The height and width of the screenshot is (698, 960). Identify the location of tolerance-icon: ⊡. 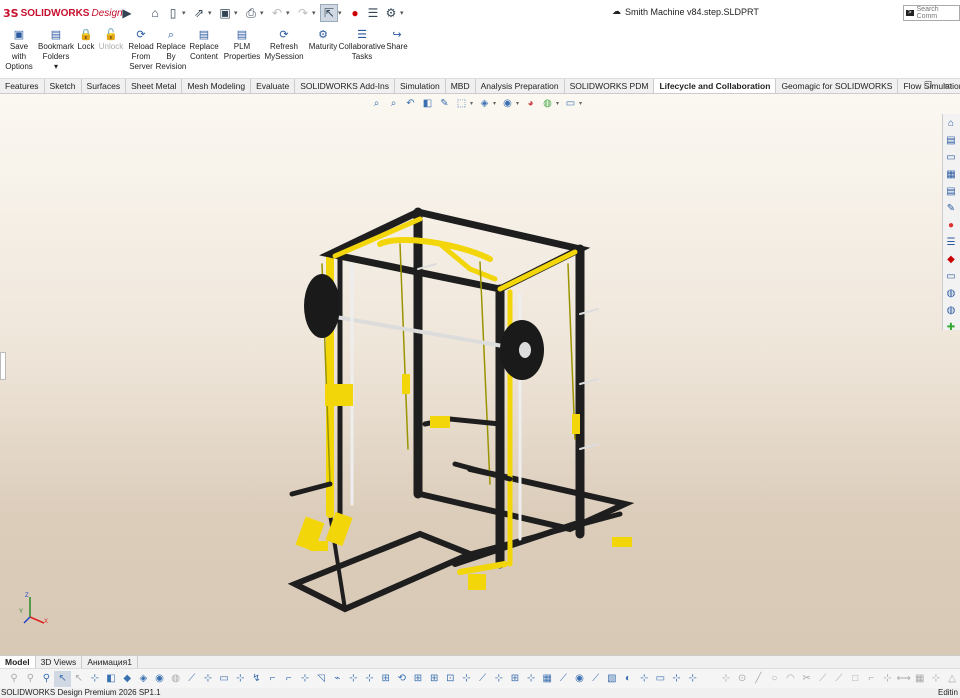
(450, 679).